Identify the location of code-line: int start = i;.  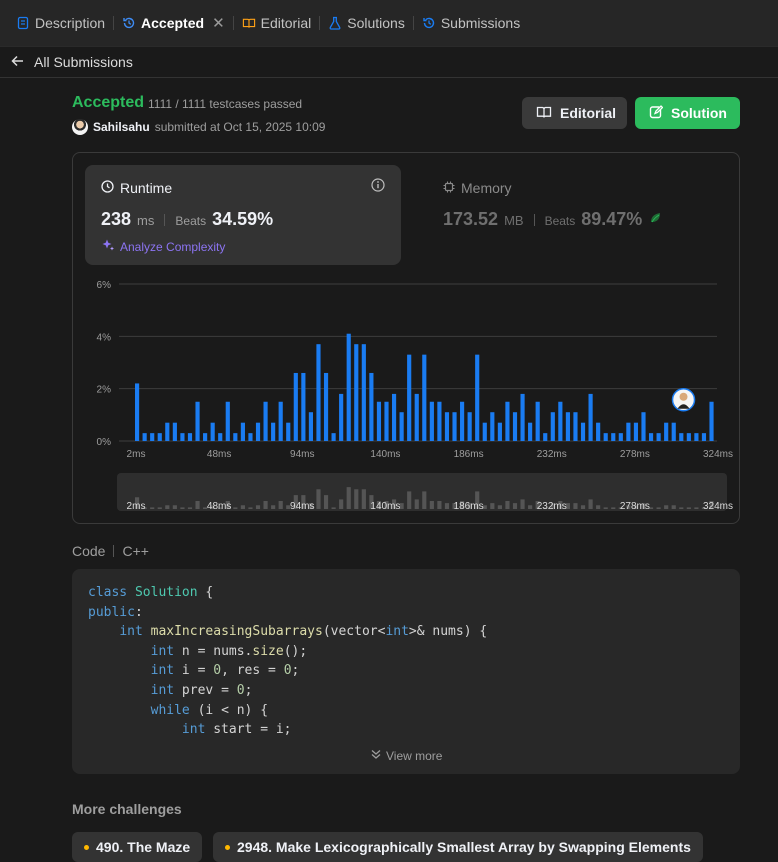
(236, 730).